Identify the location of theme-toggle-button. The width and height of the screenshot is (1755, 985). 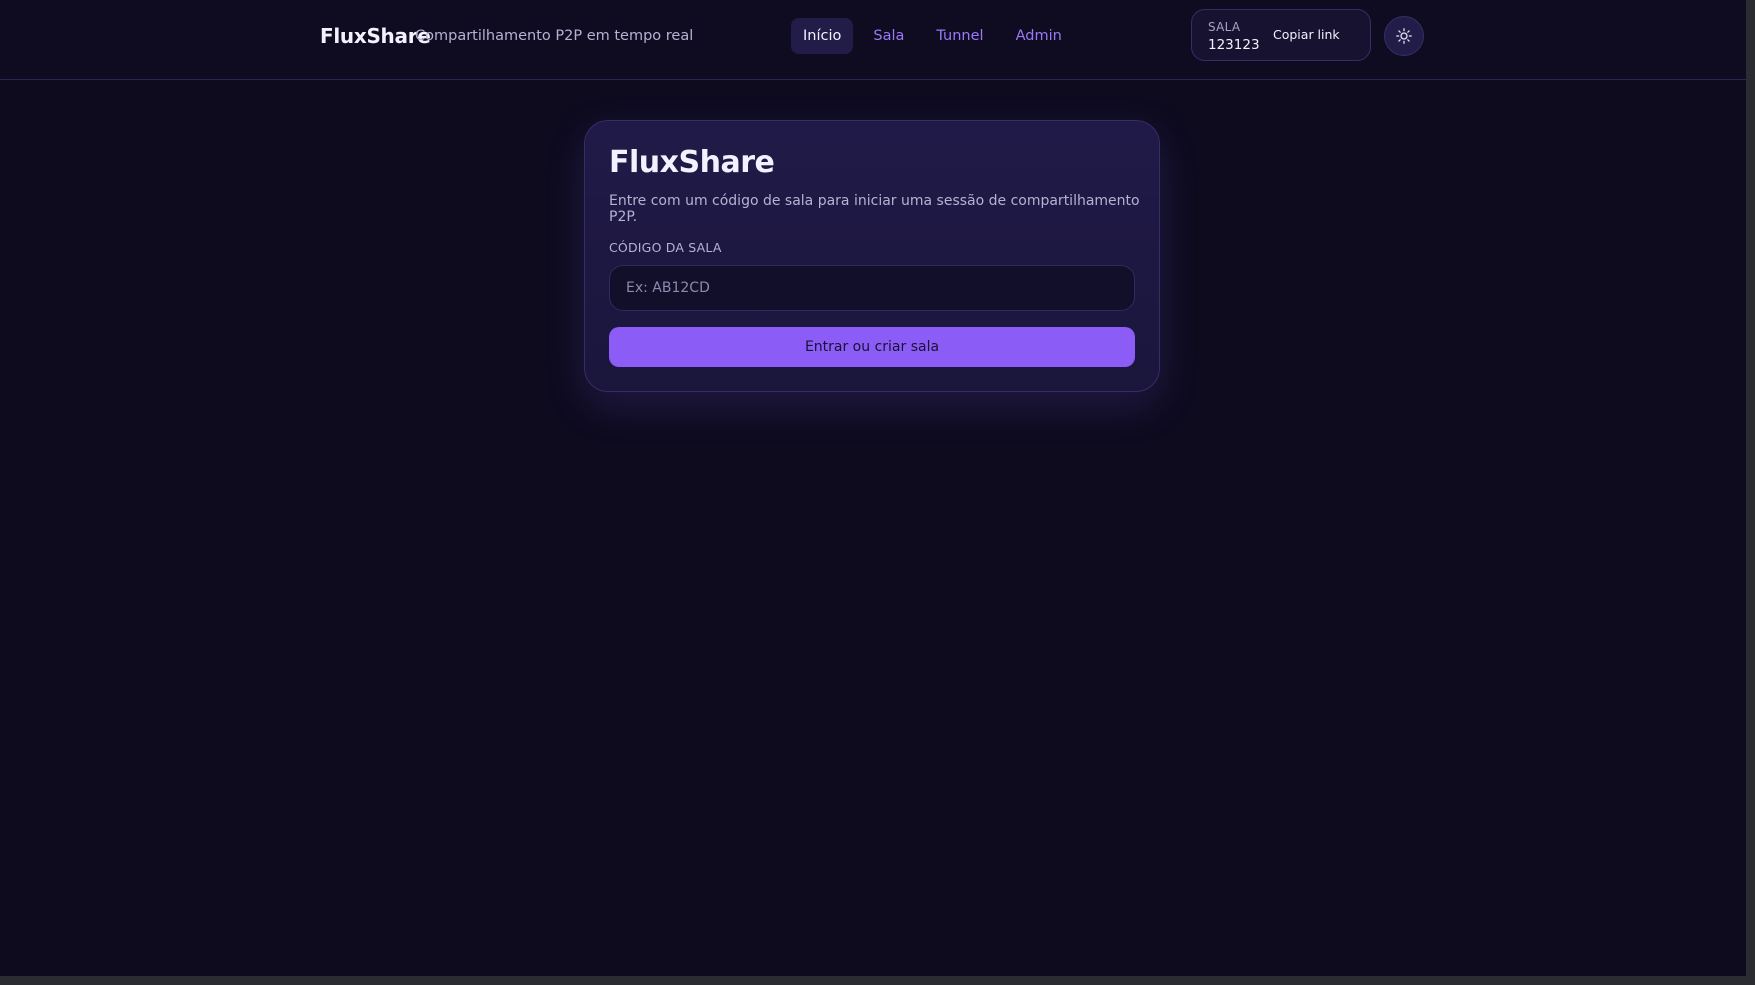
(1404, 36).